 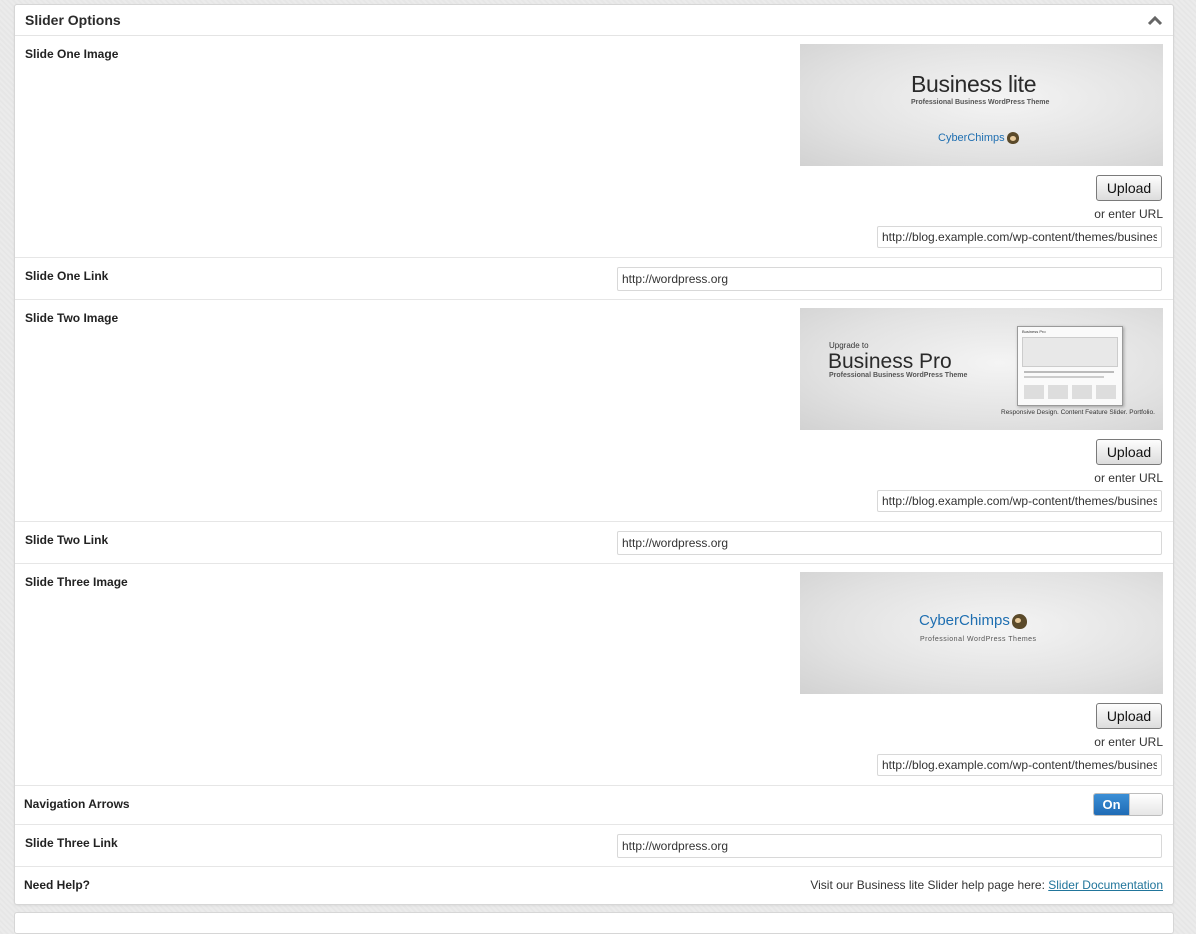 What do you see at coordinates (72, 54) in the screenshot?
I see `slide-one-image-label: Slide One Image` at bounding box center [72, 54].